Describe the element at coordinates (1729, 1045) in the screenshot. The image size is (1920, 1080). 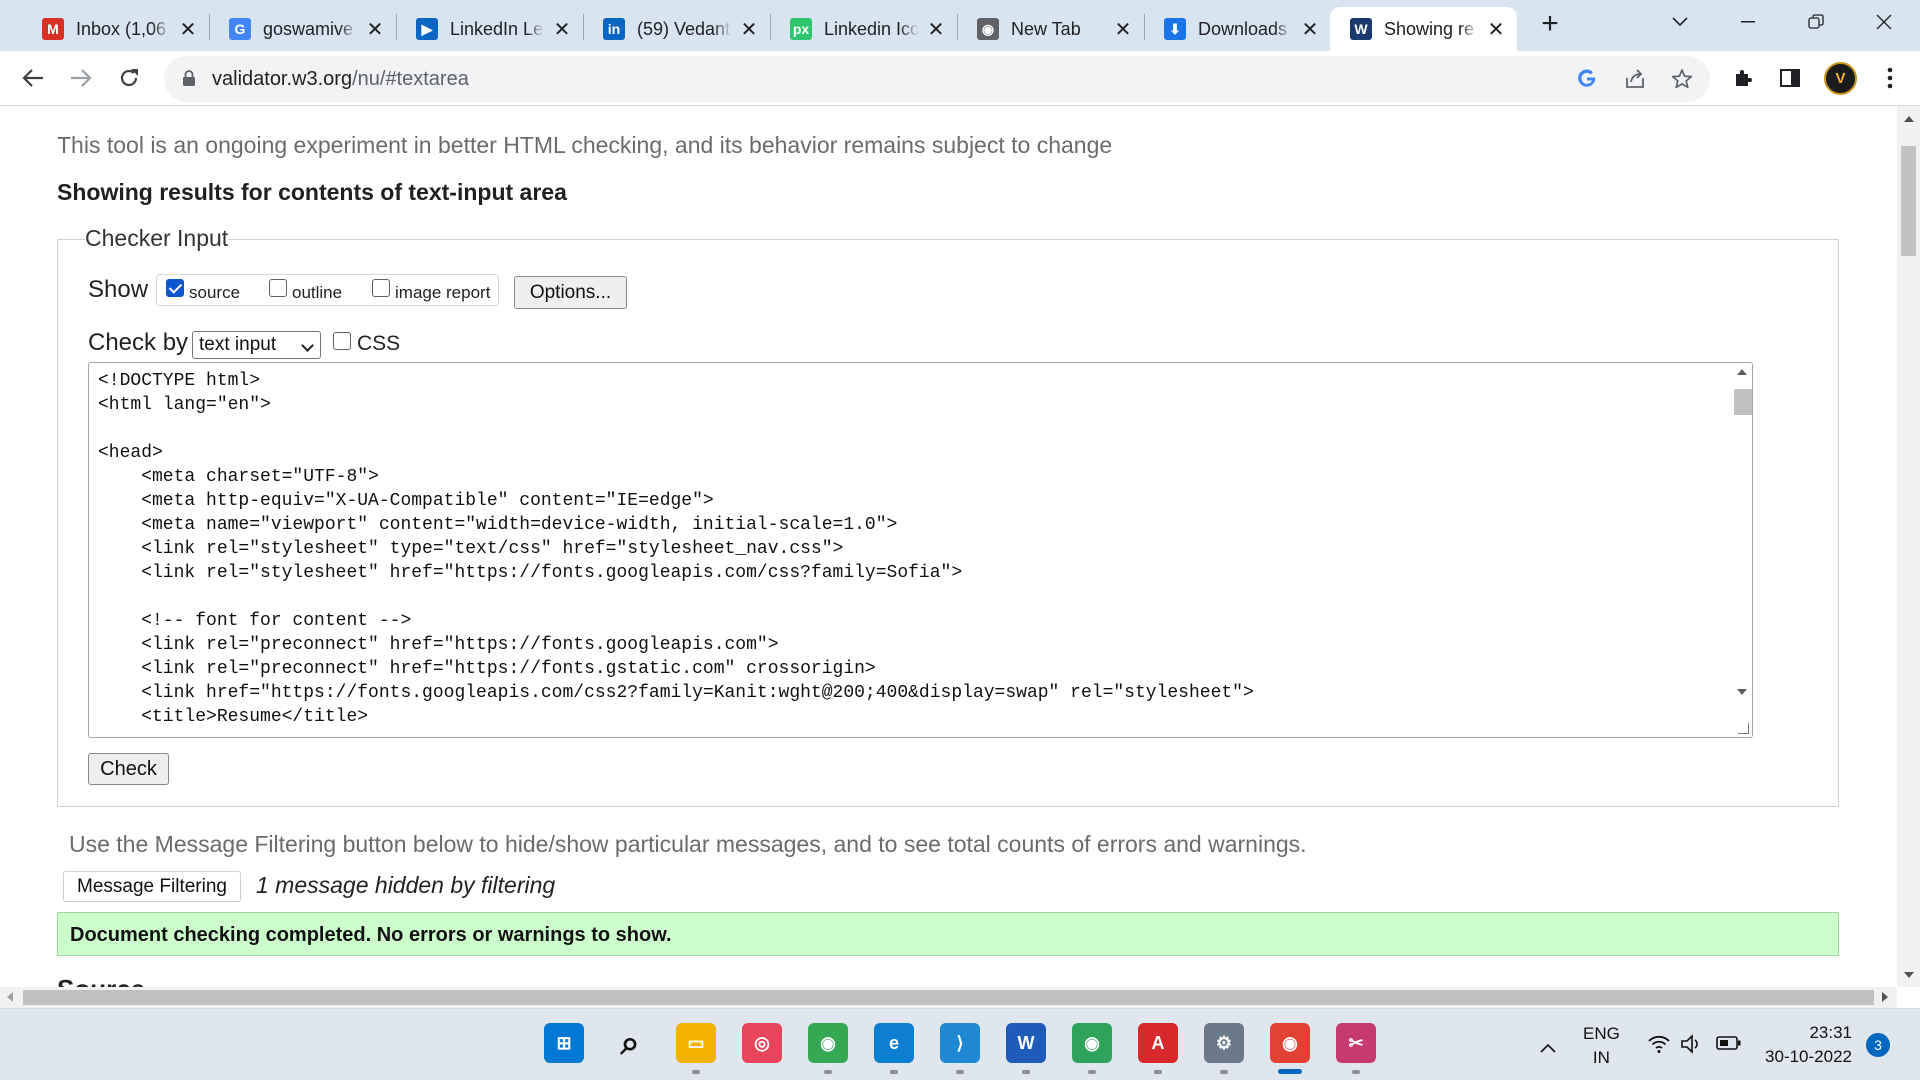
I see `battery-icon` at that location.